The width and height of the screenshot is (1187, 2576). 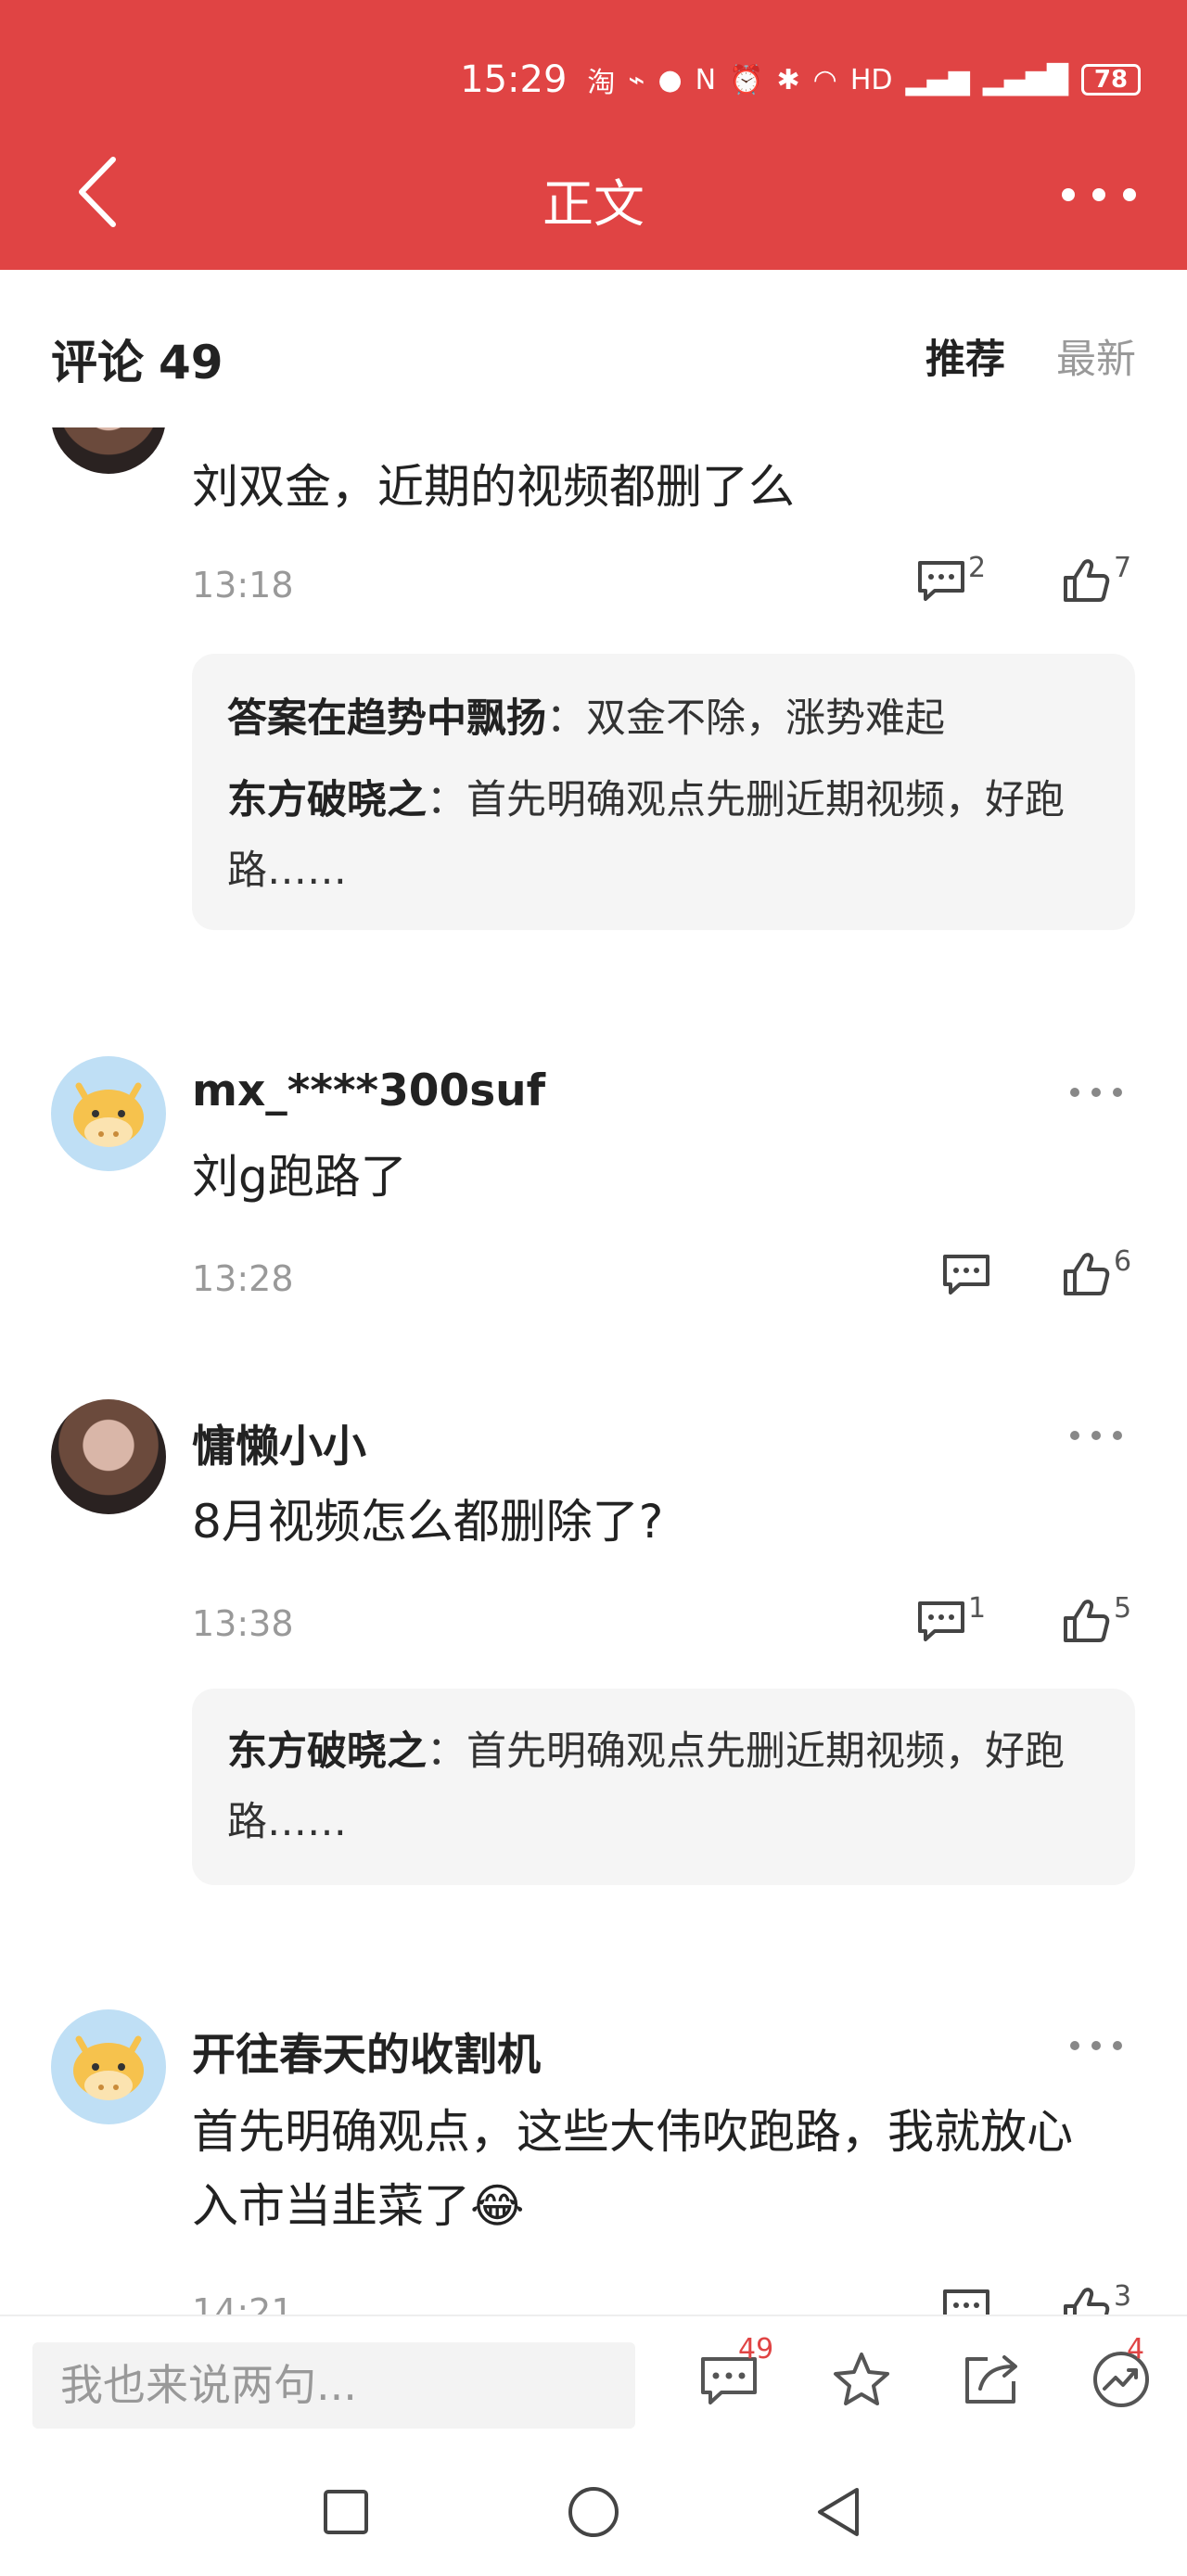 What do you see at coordinates (243, 585) in the screenshot?
I see `comment-time: 13:18` at bounding box center [243, 585].